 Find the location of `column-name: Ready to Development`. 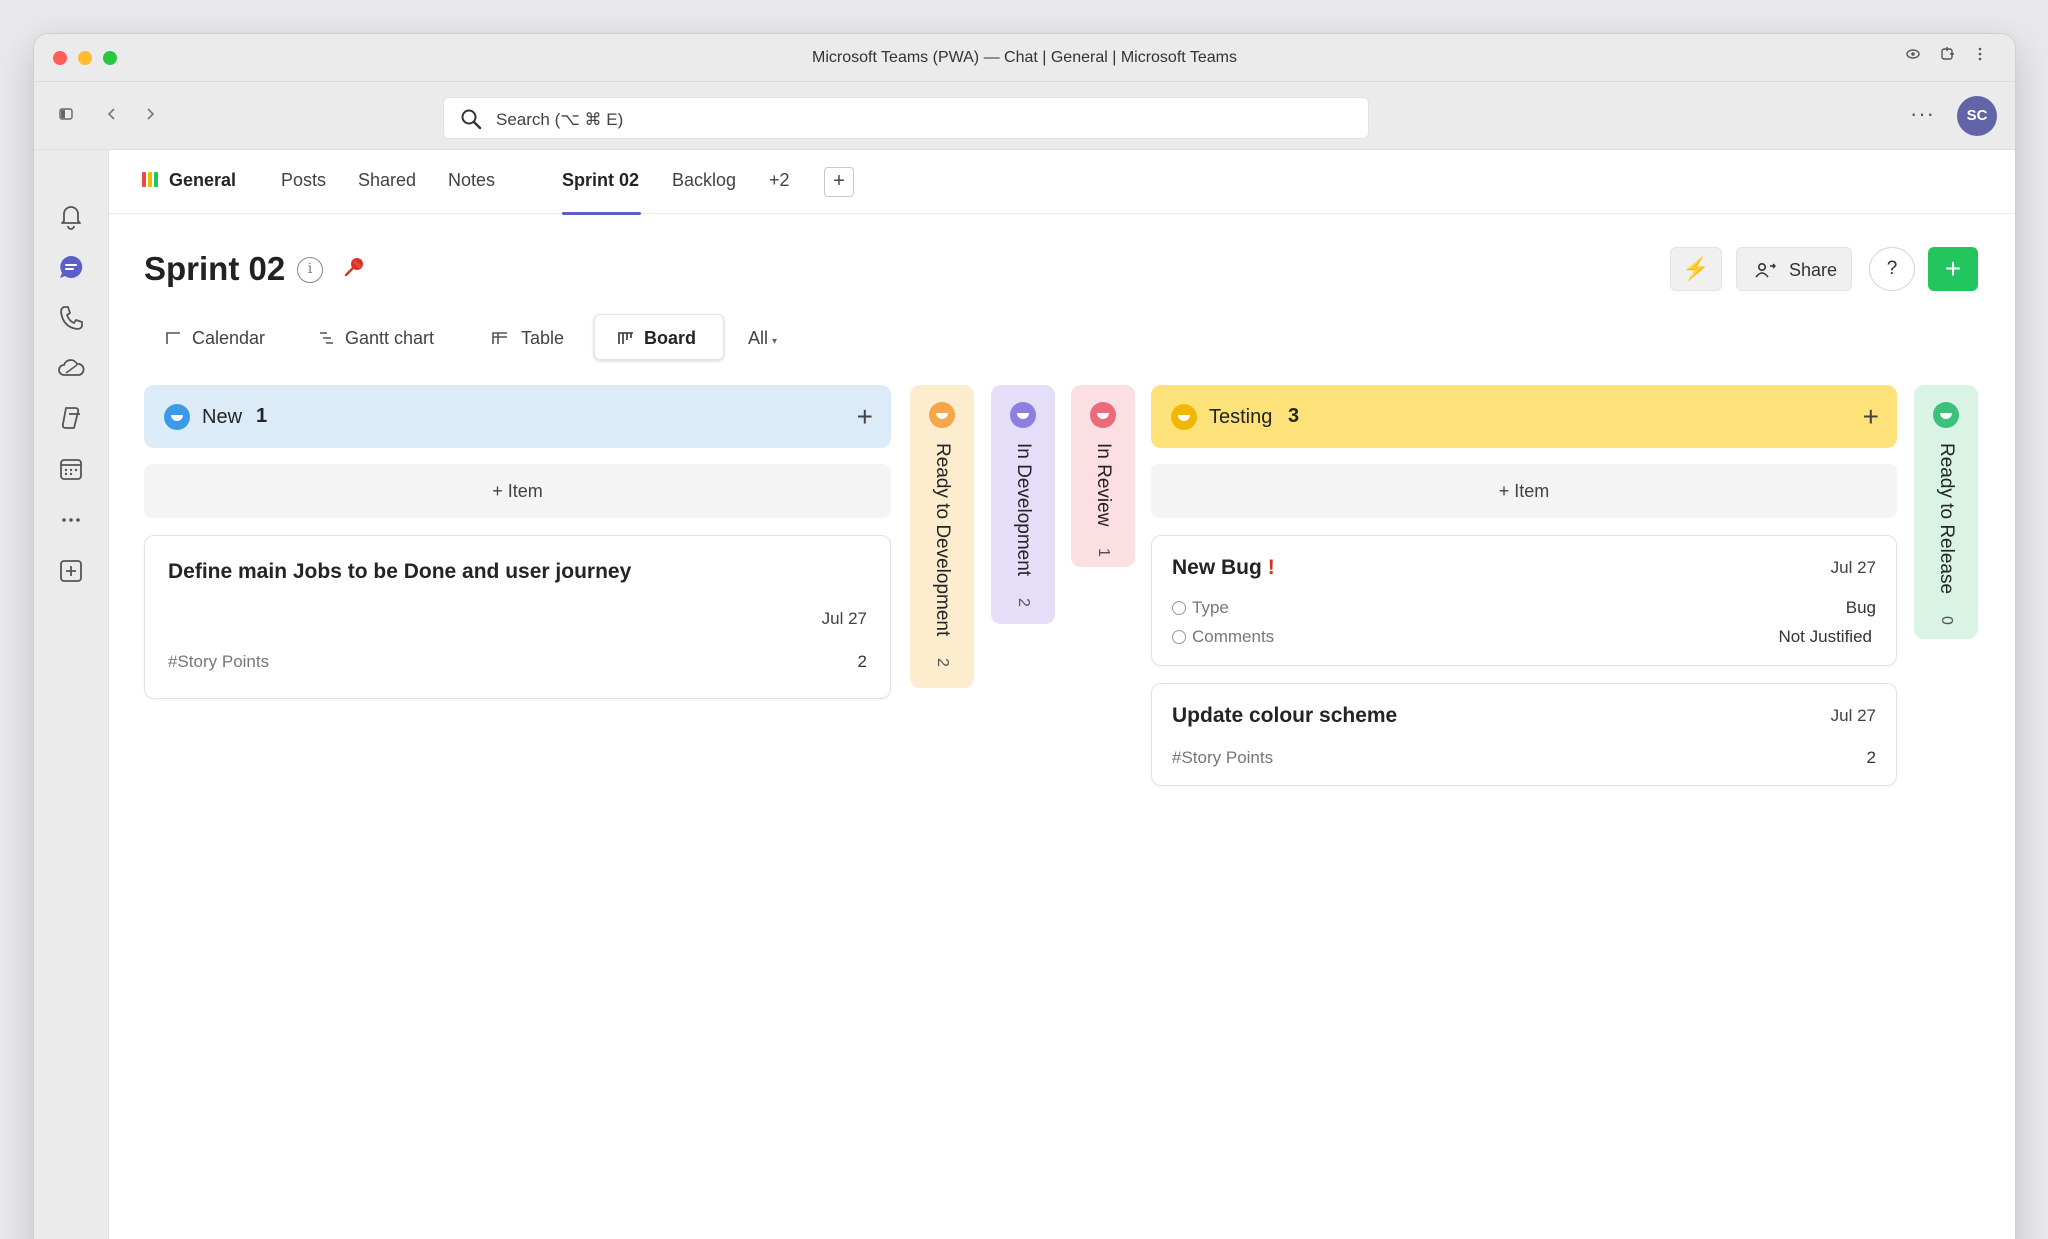

column-name: Ready to Development is located at coordinates (942, 540).